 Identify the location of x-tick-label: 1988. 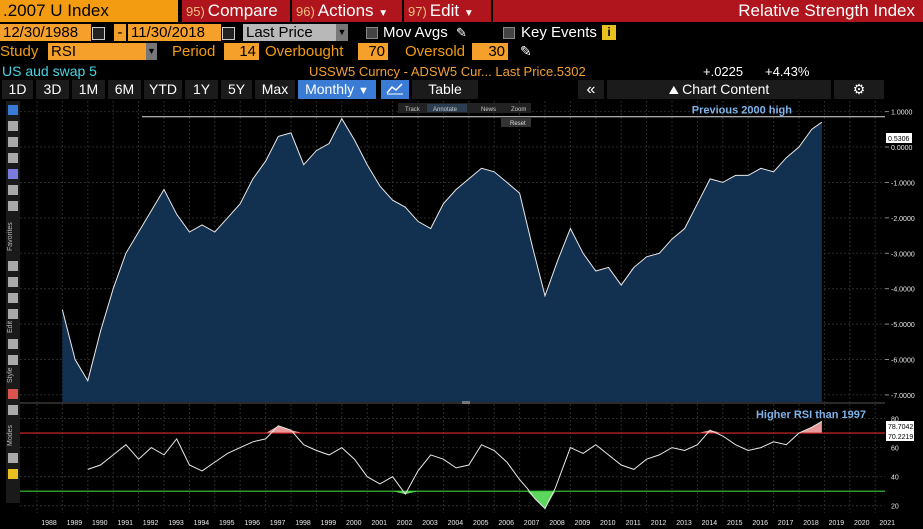
(49, 523).